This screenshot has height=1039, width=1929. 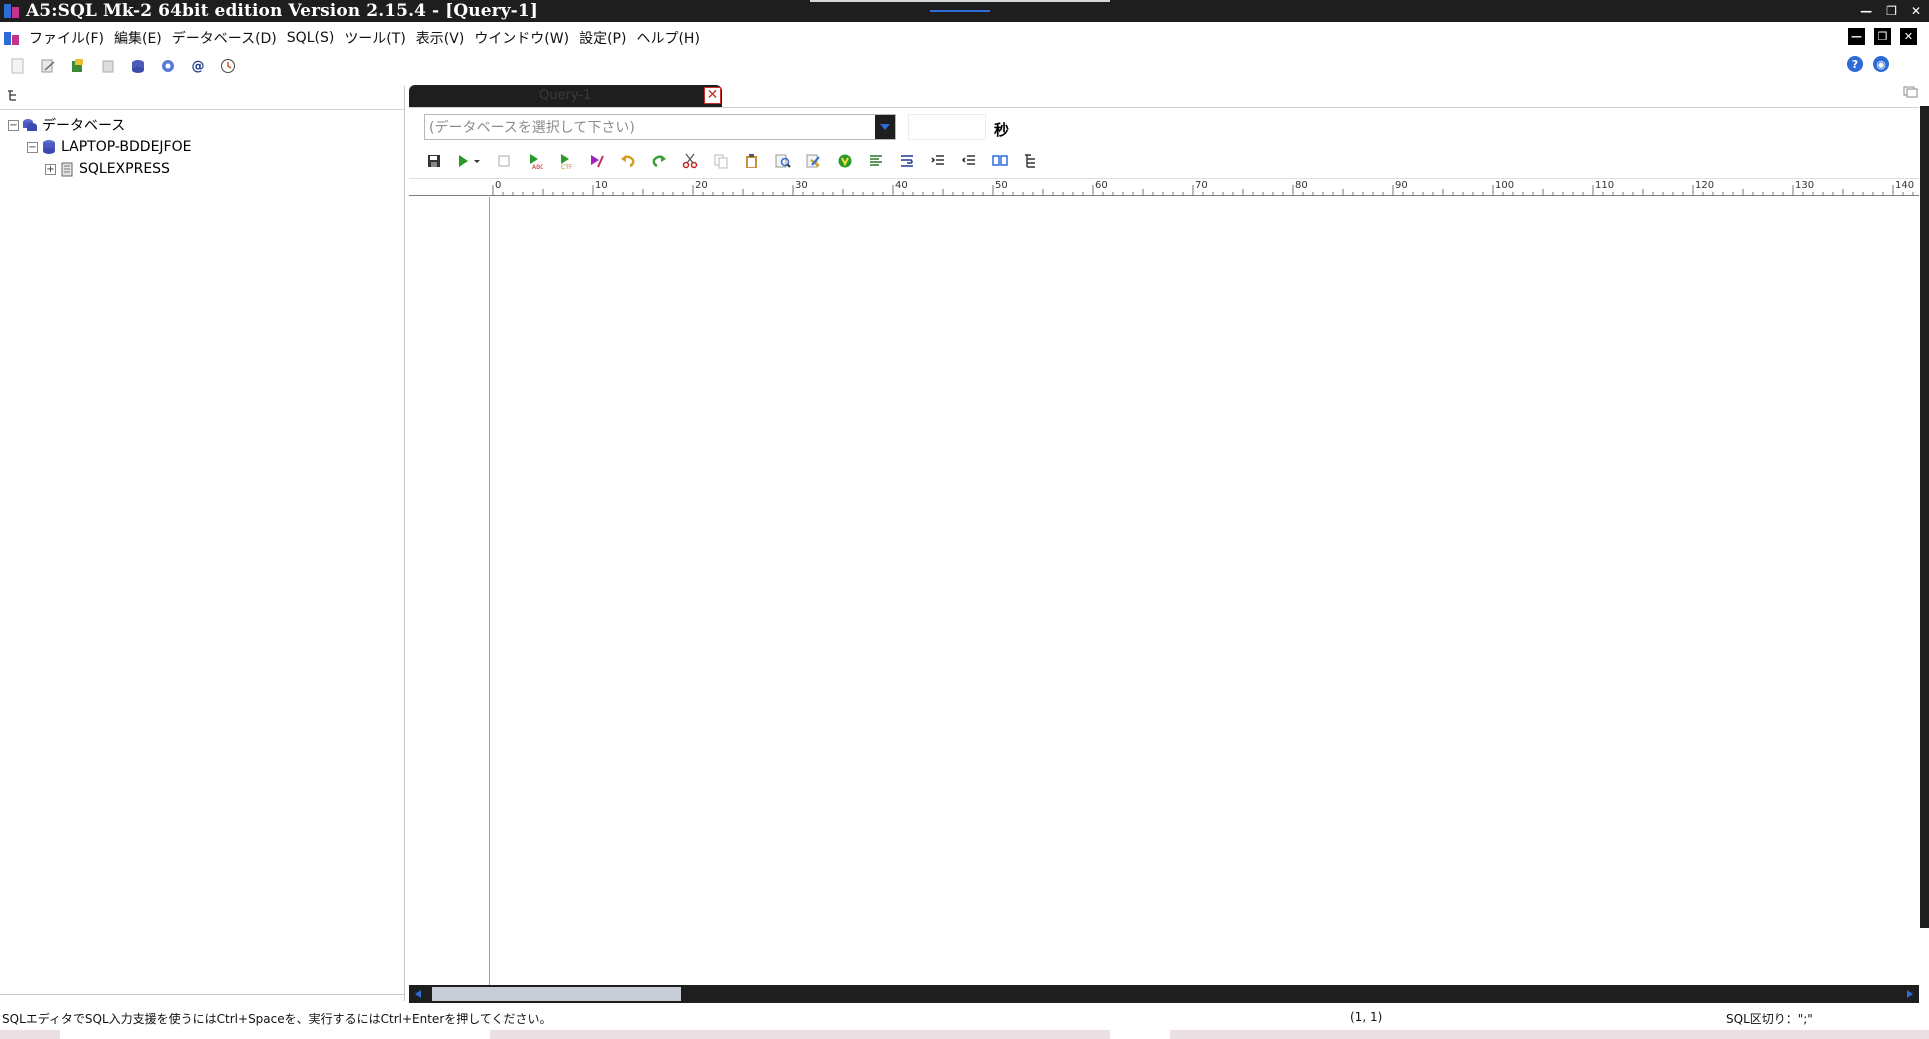 I want to click on outline-icon, so click(x=1031, y=161).